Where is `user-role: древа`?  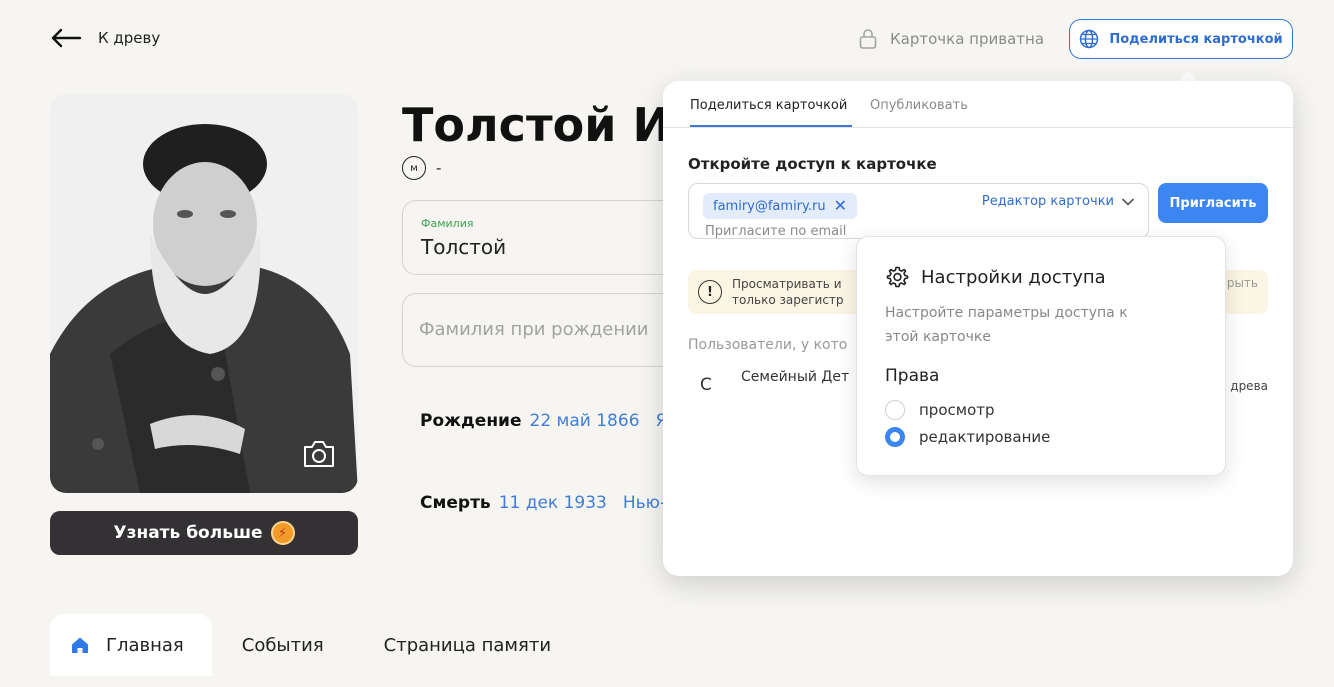 user-role: древа is located at coordinates (1249, 386).